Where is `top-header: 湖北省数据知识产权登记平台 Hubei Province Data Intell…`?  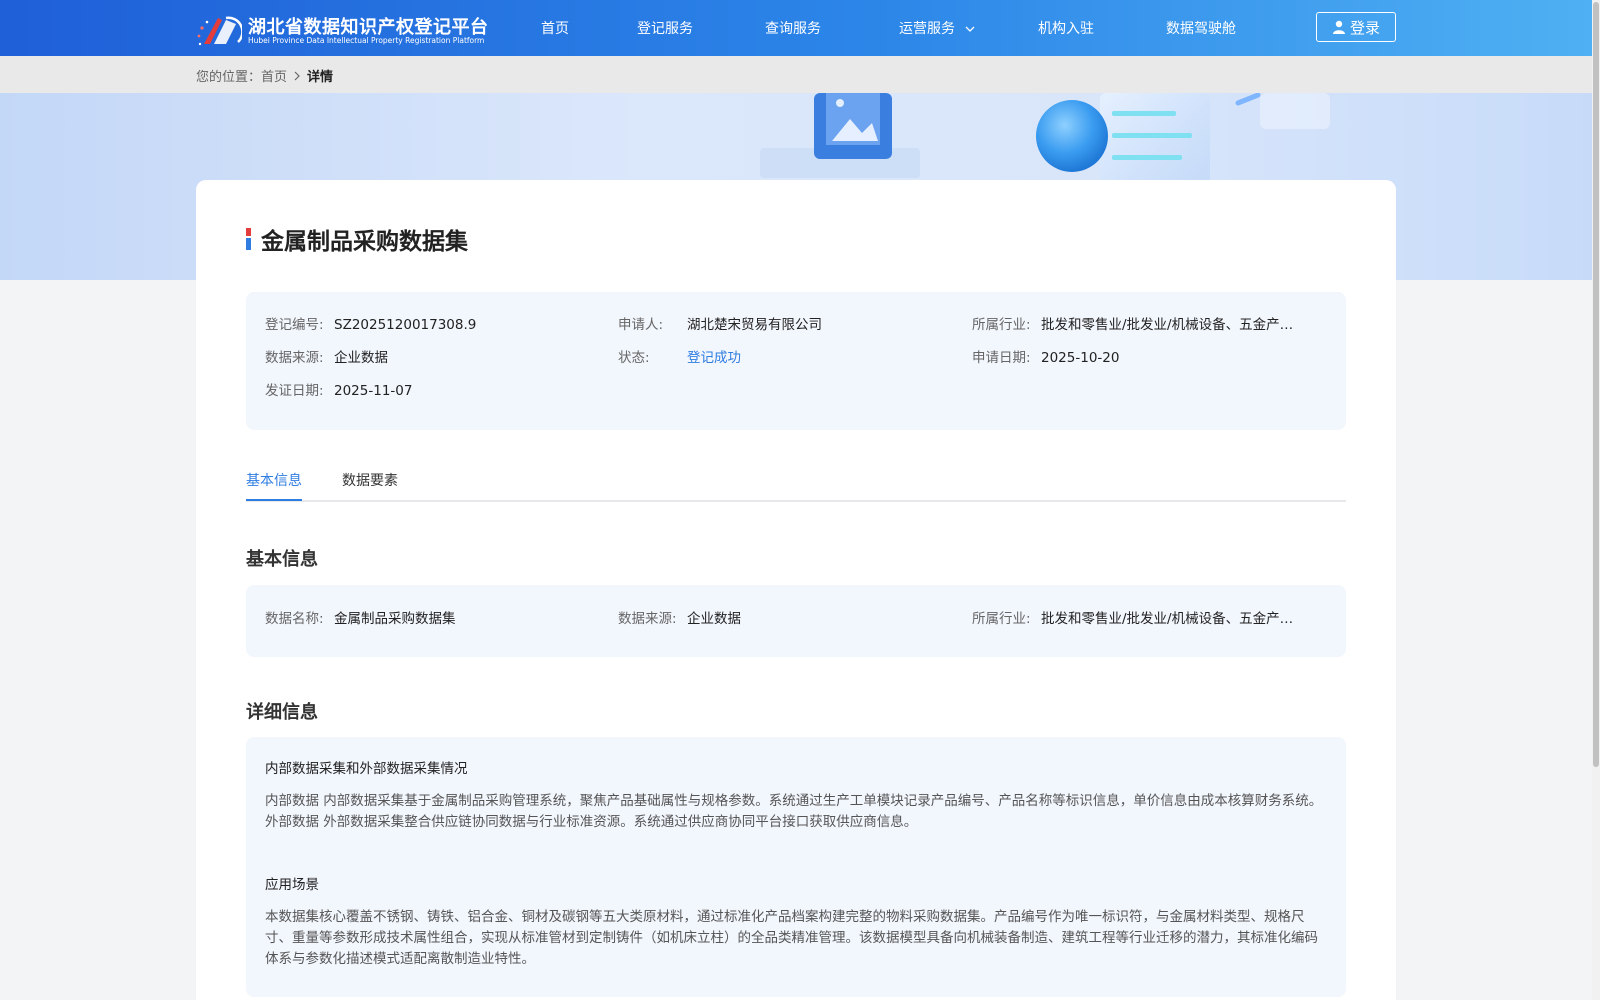
top-header: 湖北省数据知识产权登记平台 Hubei Province Data Intell… is located at coordinates (796, 28).